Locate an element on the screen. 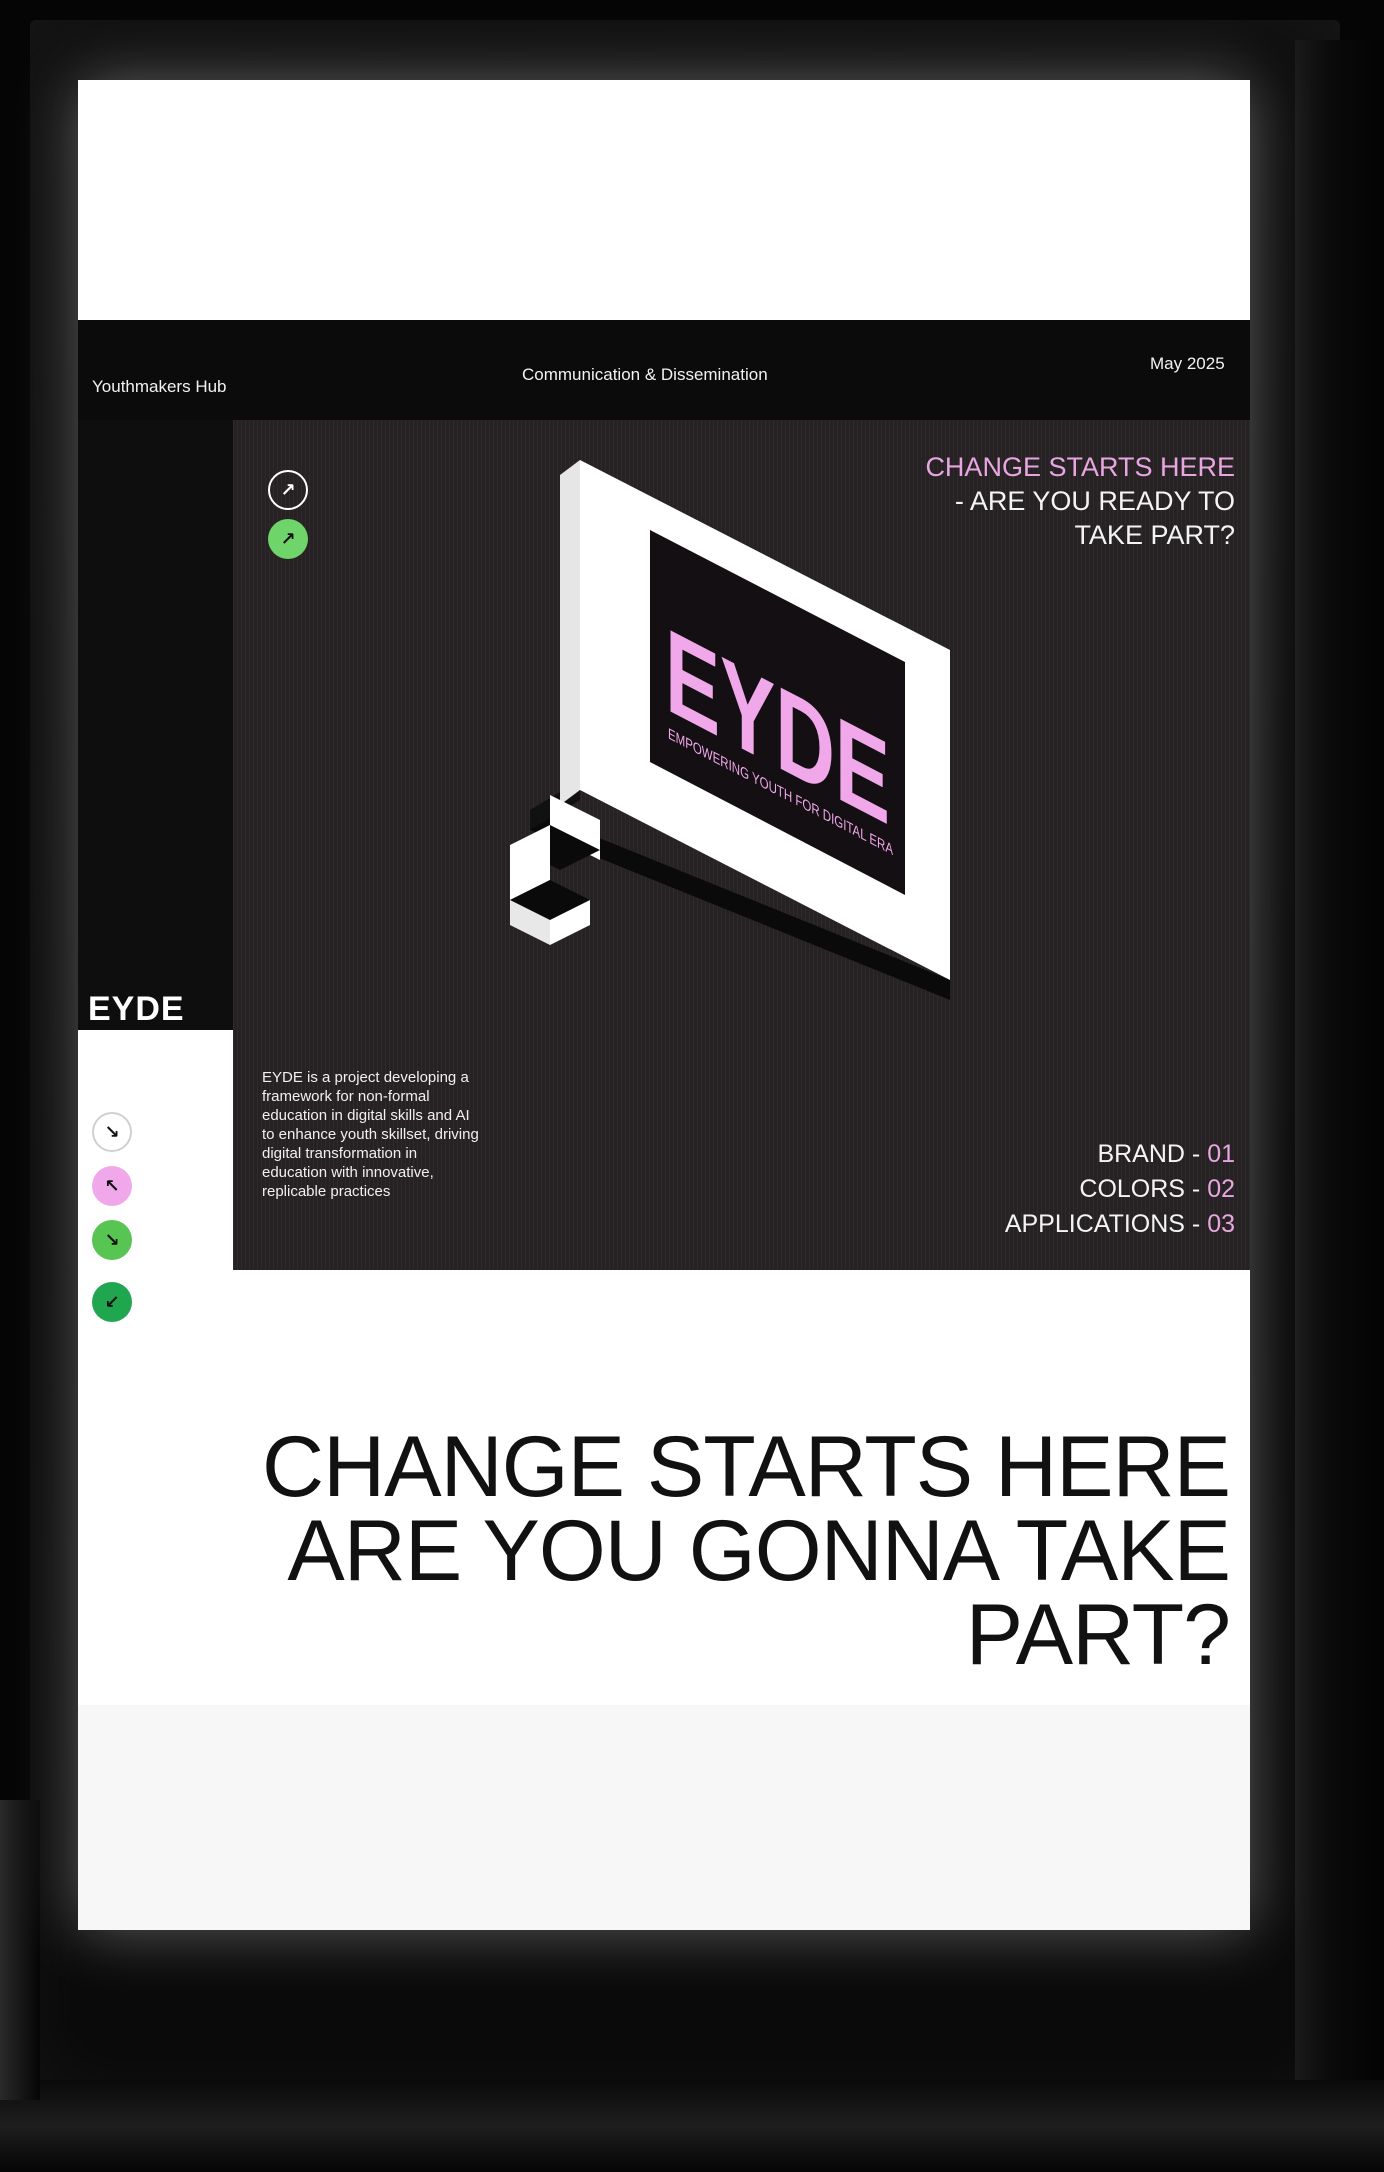 This screenshot has height=2172, width=1384. arrow-down-left-icon: ↙ is located at coordinates (112, 1302).